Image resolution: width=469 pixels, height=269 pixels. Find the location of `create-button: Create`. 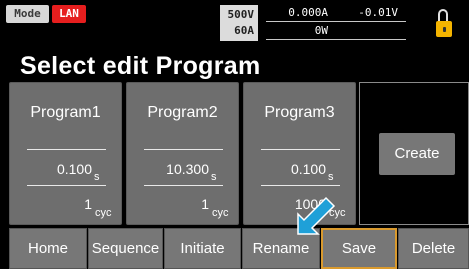

create-button: Create is located at coordinates (417, 154).